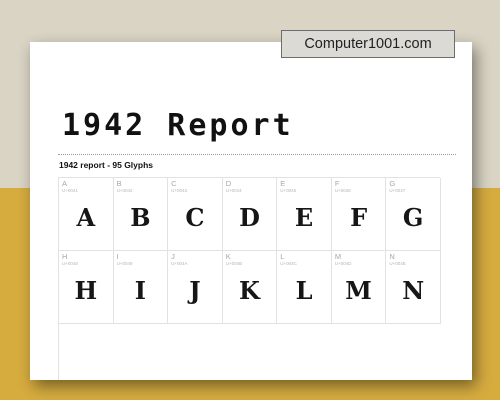 The width and height of the screenshot is (500, 400). Describe the element at coordinates (178, 125) in the screenshot. I see `font-title: 1942 Report` at that location.